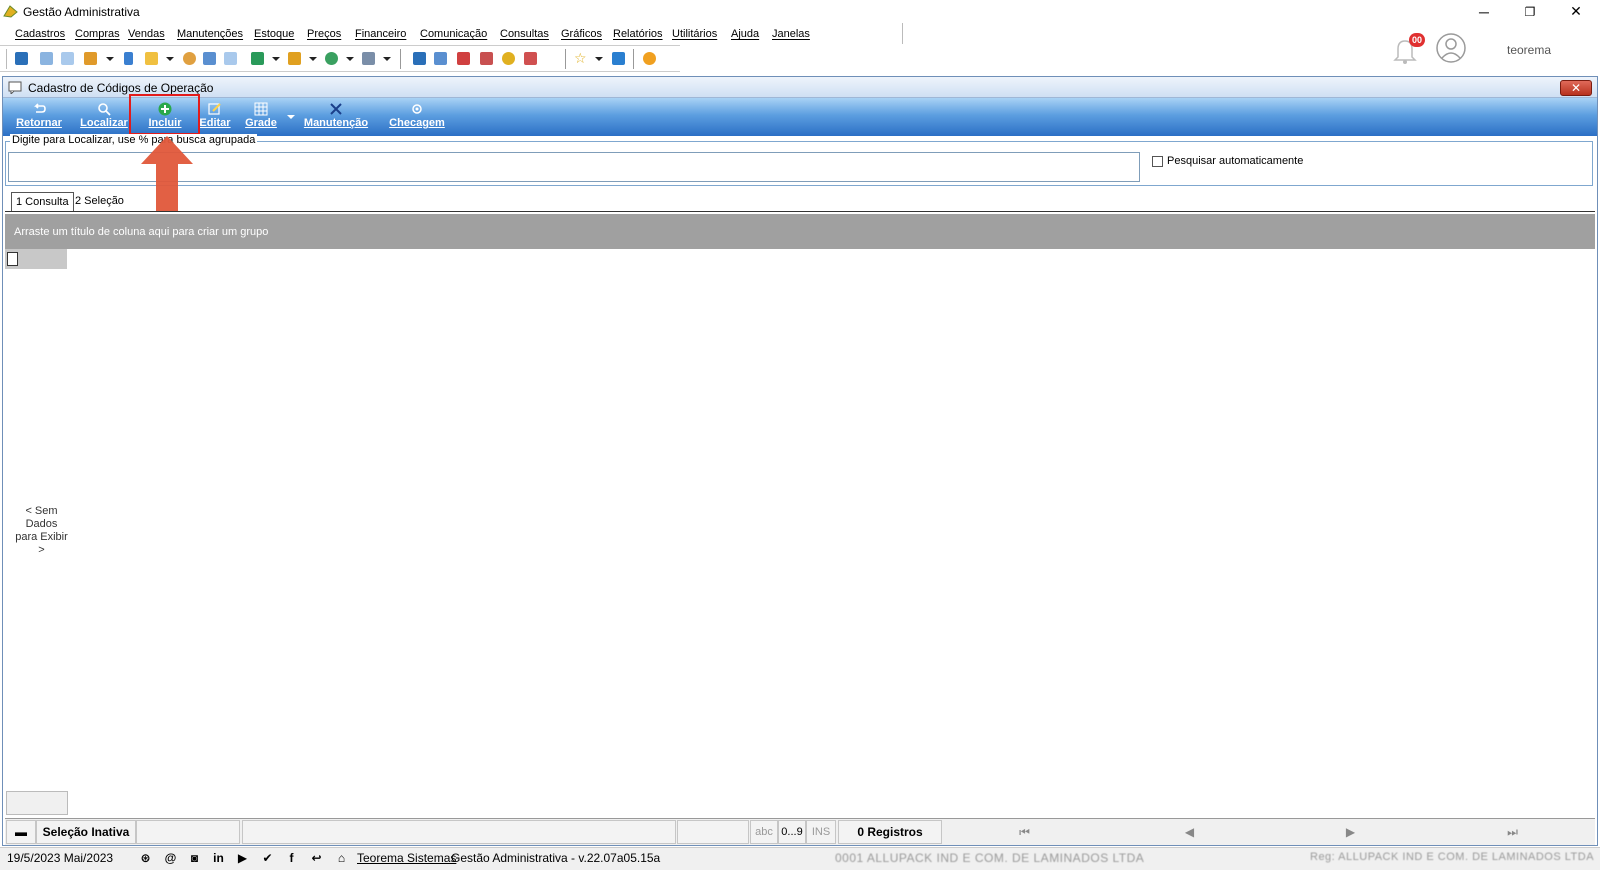  I want to click on grade-button: Grade, so click(261, 117).